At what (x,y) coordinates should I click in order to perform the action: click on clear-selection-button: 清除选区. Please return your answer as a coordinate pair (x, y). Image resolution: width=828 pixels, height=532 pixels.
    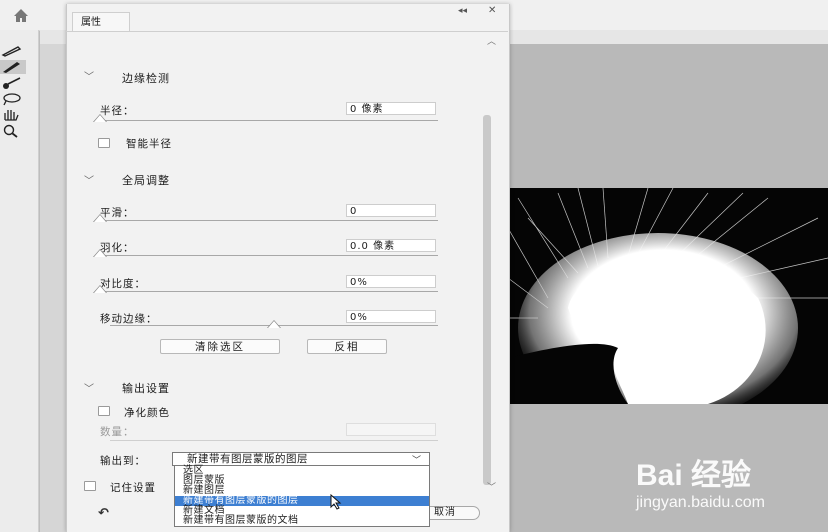
    Looking at the image, I should click on (220, 346).